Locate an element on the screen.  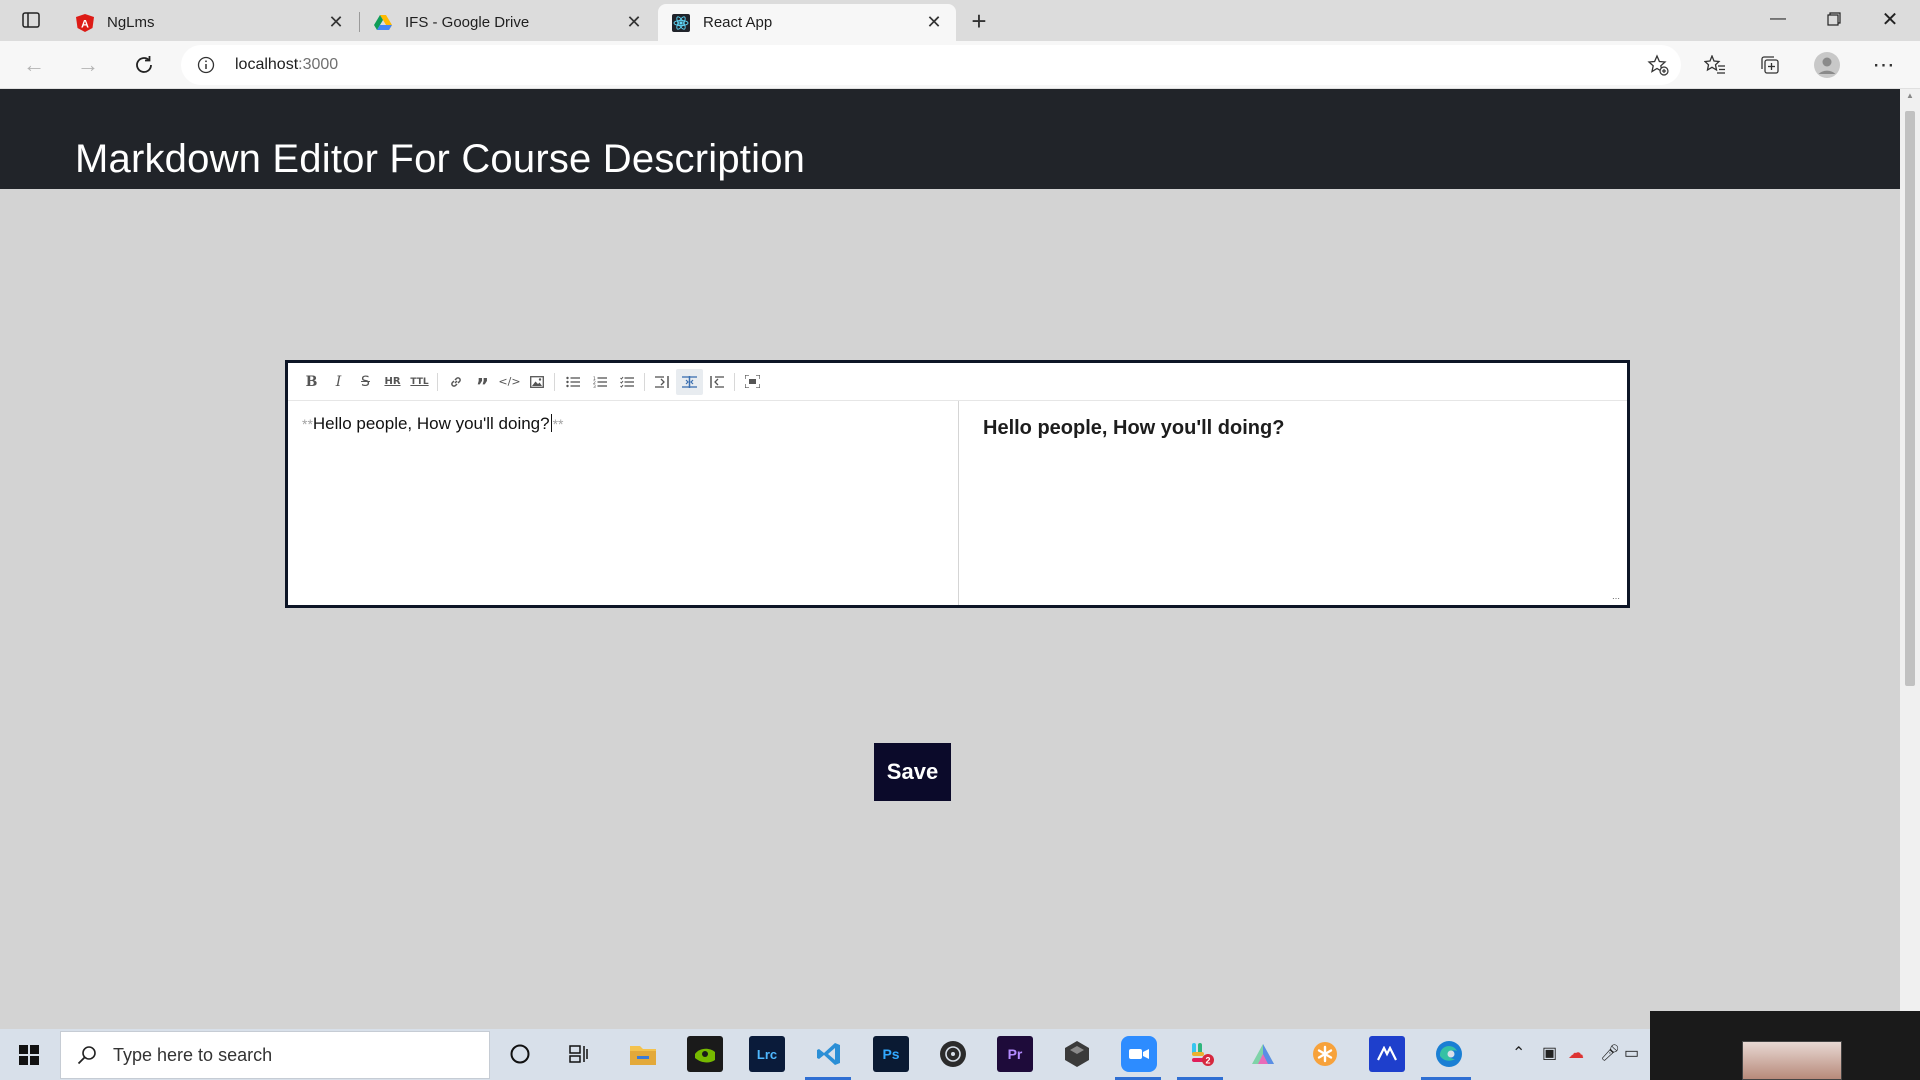
more-options-icon: ⋯ is located at coordinates (1884, 65).